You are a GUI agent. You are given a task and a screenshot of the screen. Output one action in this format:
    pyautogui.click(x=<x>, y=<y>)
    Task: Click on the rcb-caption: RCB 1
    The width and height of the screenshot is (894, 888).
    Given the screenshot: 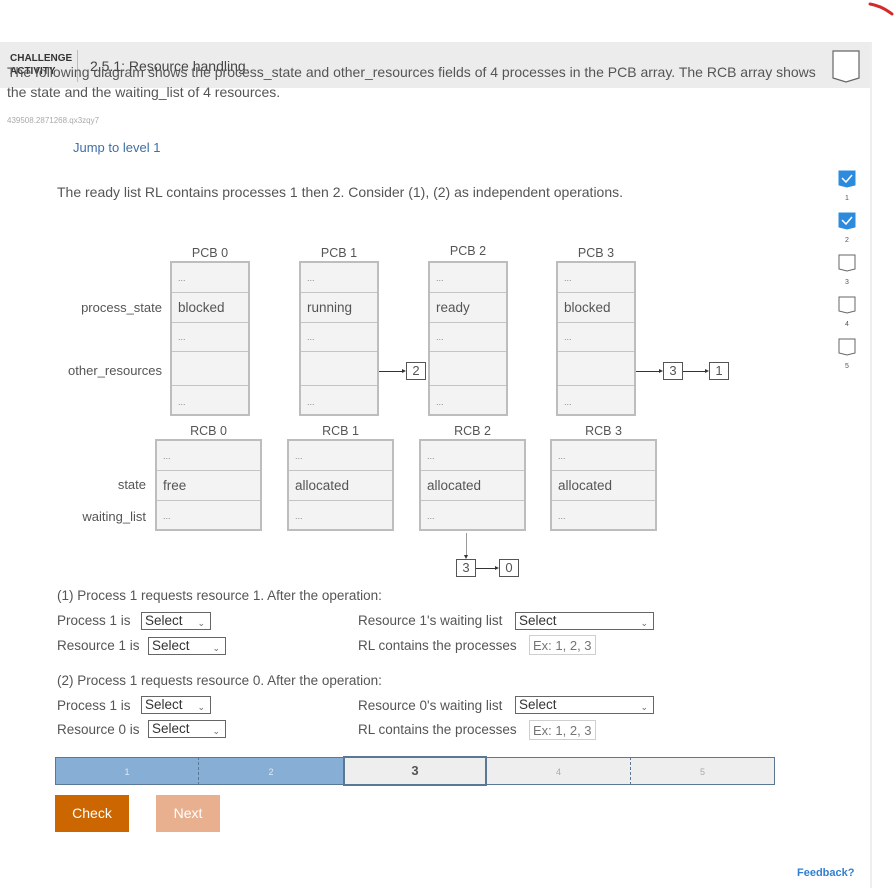 What is the action you would take?
    pyautogui.click(x=340, y=431)
    